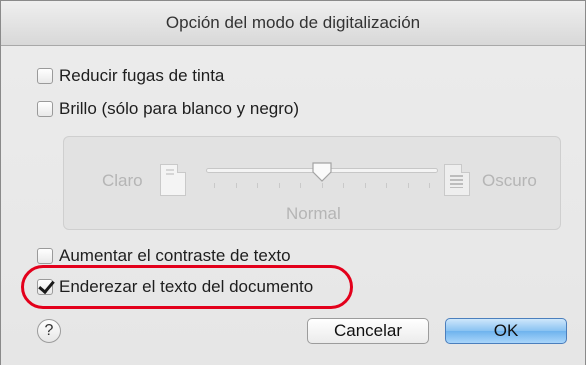 This screenshot has height=367, width=588. I want to click on light-document-icon, so click(173, 180).